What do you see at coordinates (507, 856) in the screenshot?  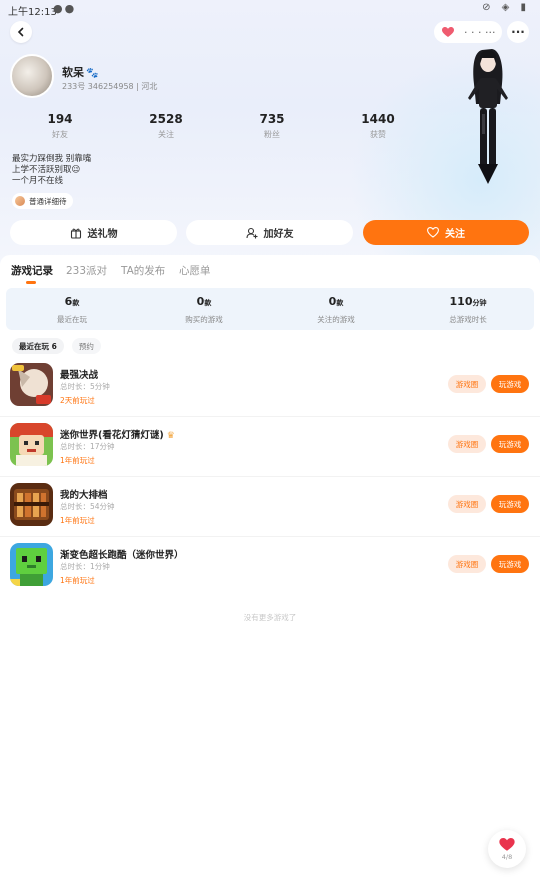 I see `like-count: 4/8` at bounding box center [507, 856].